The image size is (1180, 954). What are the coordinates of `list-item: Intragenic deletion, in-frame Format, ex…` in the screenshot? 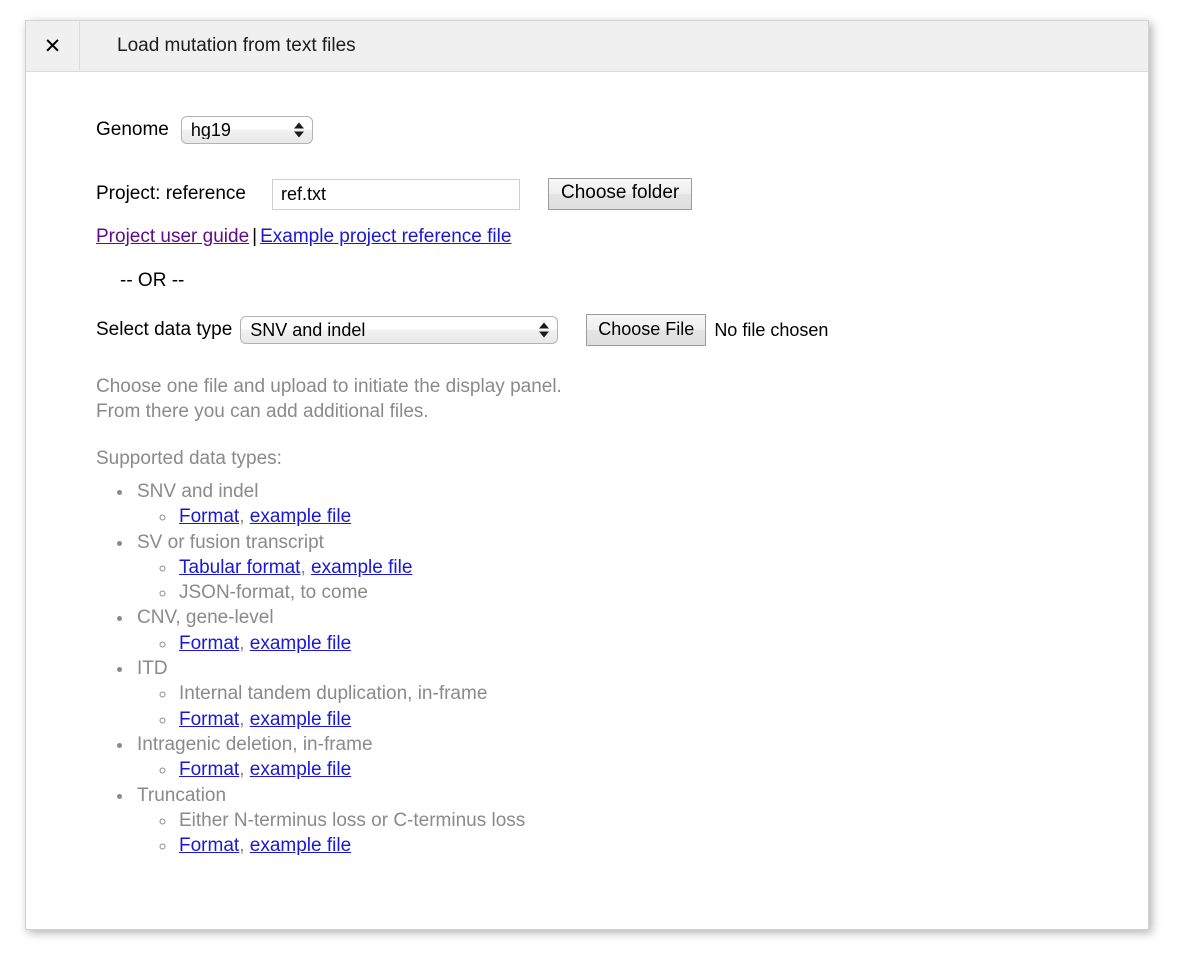 It's located at (641, 757).